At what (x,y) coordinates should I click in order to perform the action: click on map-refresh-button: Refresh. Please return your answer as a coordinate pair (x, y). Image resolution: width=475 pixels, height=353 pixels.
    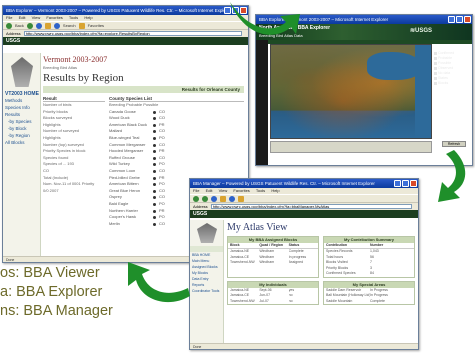
    Looking at the image, I should click on (454, 144).